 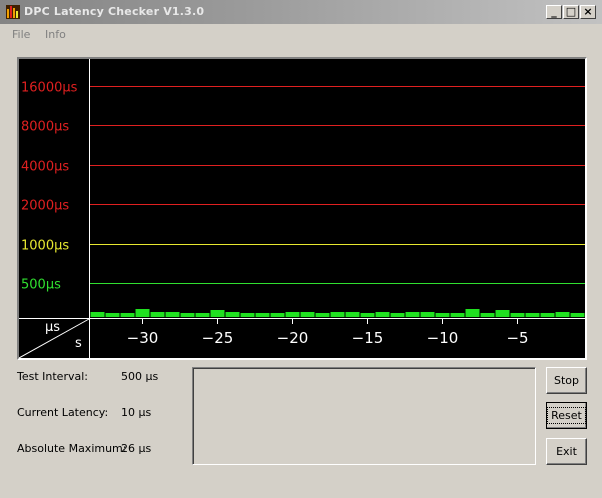 I want to click on x-tick-label: −15, so click(x=368, y=338).